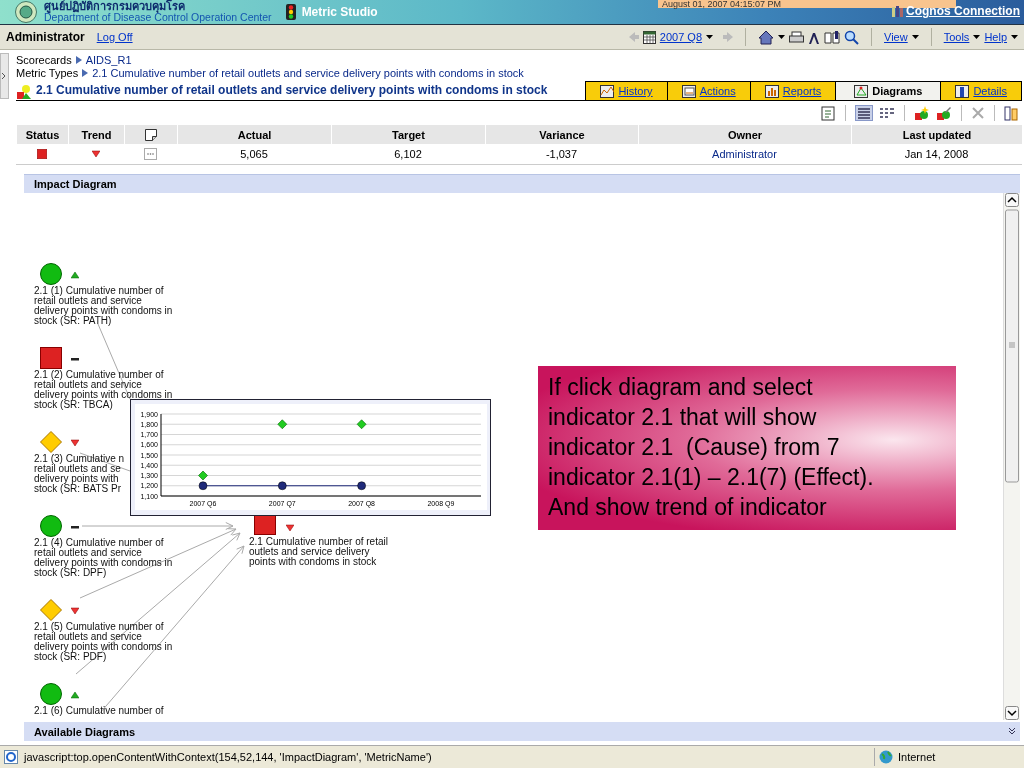 This screenshot has width=1024, height=768. I want to click on list-view-icon, so click(864, 113).